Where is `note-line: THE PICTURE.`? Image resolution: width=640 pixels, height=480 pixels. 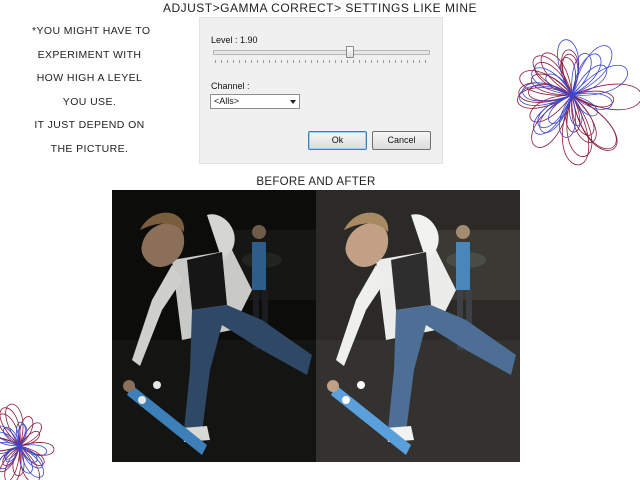
note-line: THE PICTURE. is located at coordinates (89, 148).